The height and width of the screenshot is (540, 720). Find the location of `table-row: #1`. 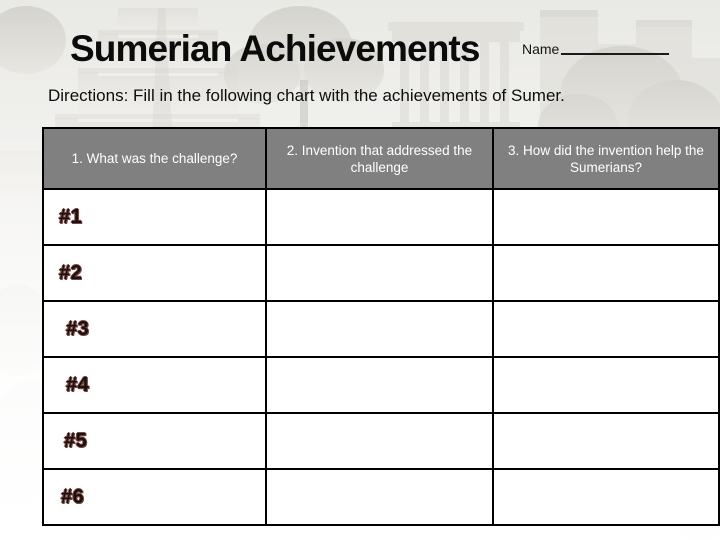

table-row: #1 is located at coordinates (381, 217).